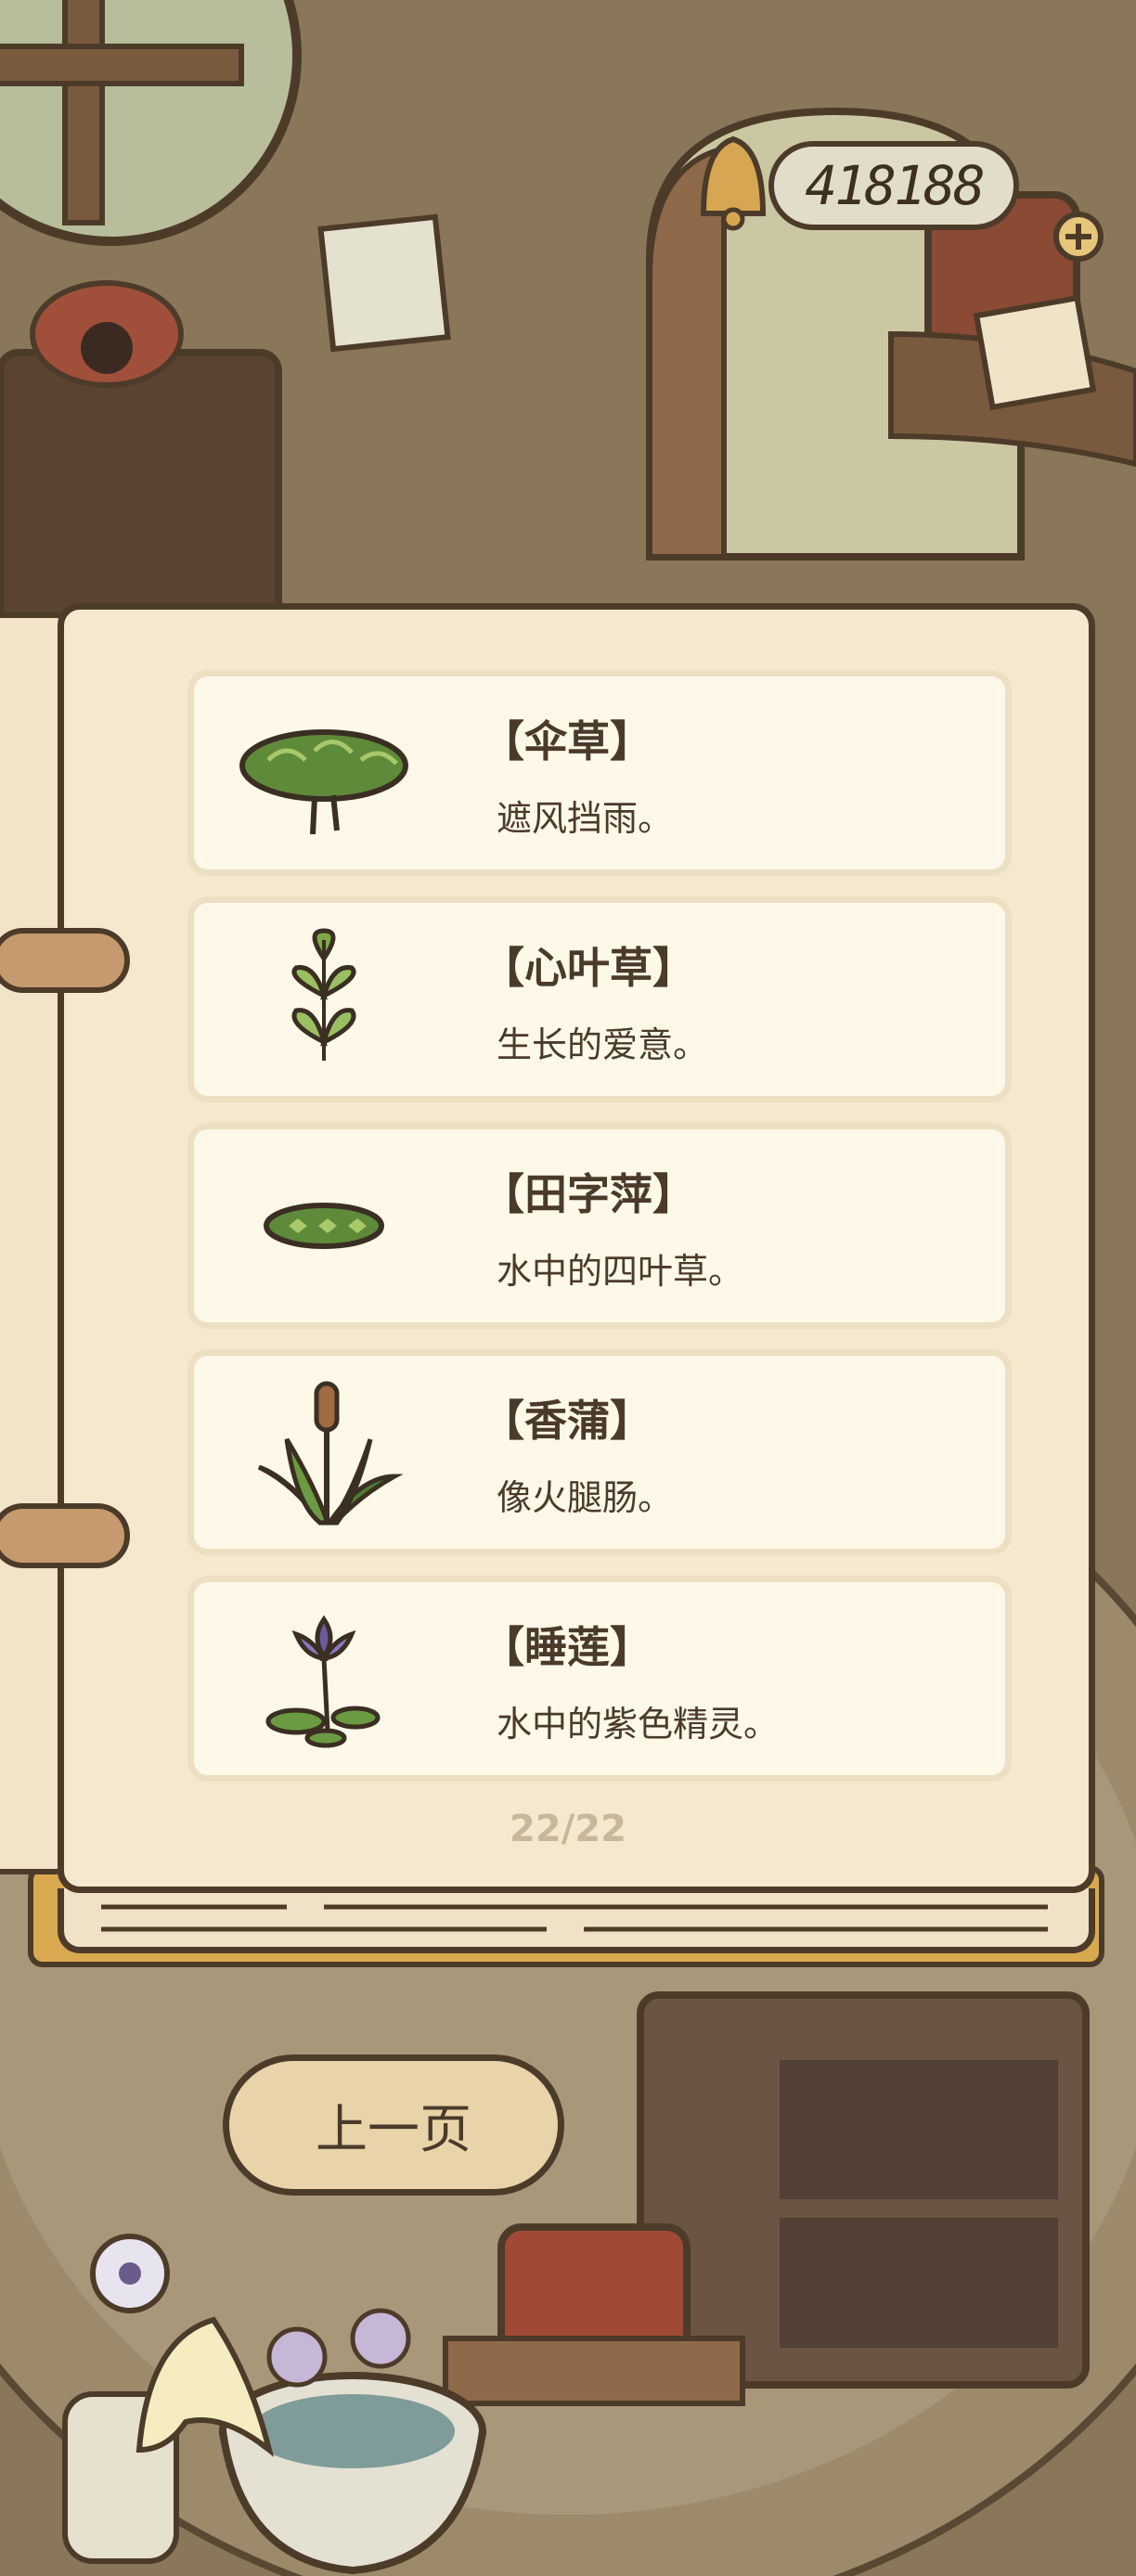  Describe the element at coordinates (603, 1044) in the screenshot. I see `item-description: 生长的爱意。` at that location.